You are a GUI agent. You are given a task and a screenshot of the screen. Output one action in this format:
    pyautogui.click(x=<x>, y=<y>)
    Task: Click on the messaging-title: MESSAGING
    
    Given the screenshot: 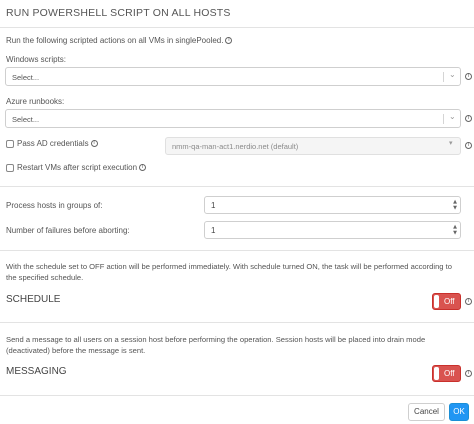 What is the action you would take?
    pyautogui.click(x=36, y=371)
    